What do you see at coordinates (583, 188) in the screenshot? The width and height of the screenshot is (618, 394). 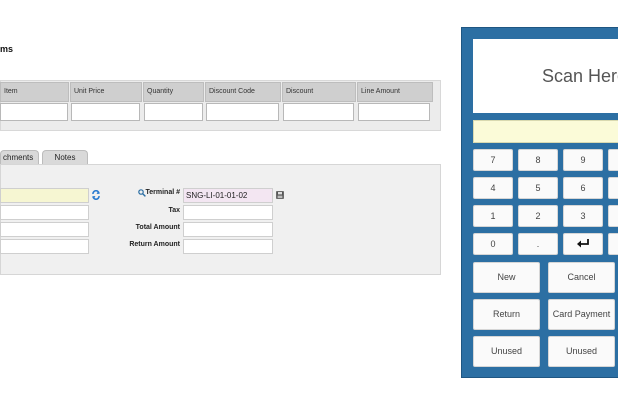 I see `key-6: 6` at bounding box center [583, 188].